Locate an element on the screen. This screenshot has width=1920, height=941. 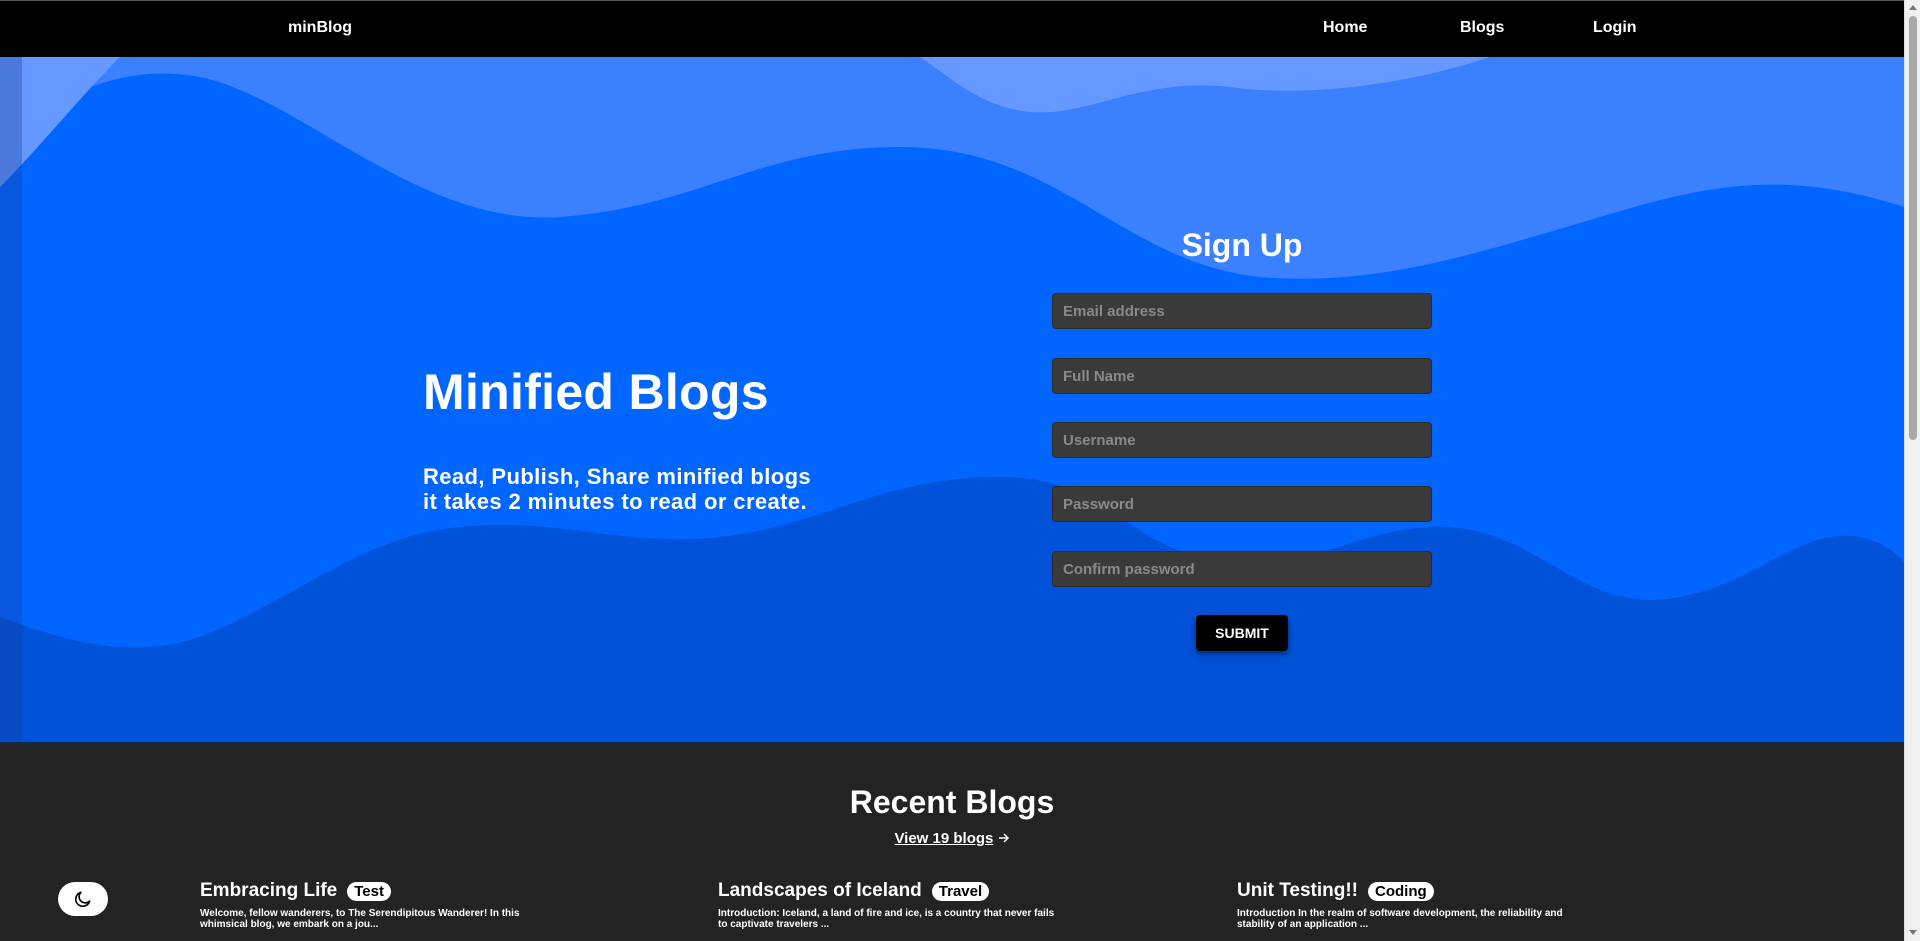
view-all-blogs-link: View 19 blogs is located at coordinates (952, 838).